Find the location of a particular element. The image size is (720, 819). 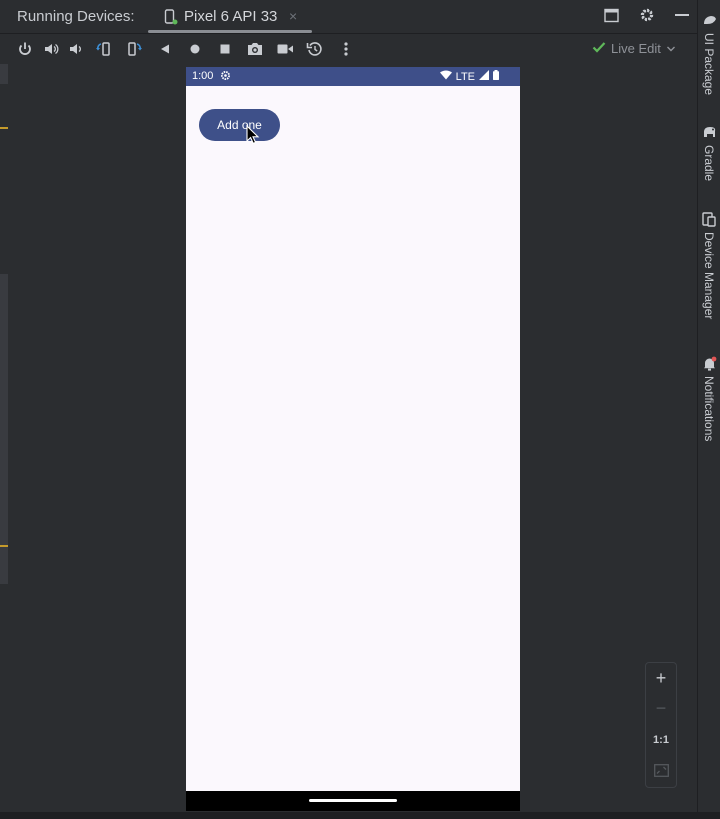

home-icon is located at coordinates (195, 49).